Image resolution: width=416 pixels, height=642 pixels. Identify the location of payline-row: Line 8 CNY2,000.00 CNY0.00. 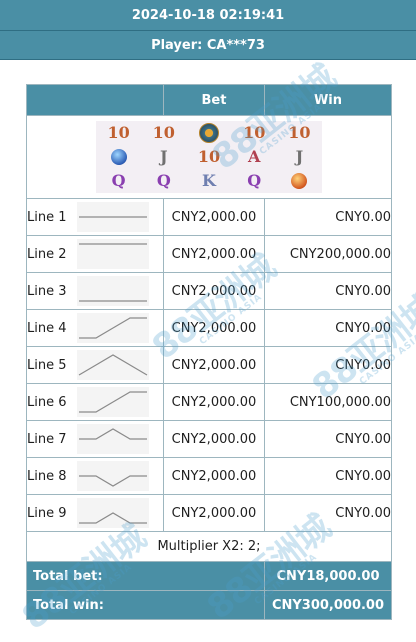
(209, 476).